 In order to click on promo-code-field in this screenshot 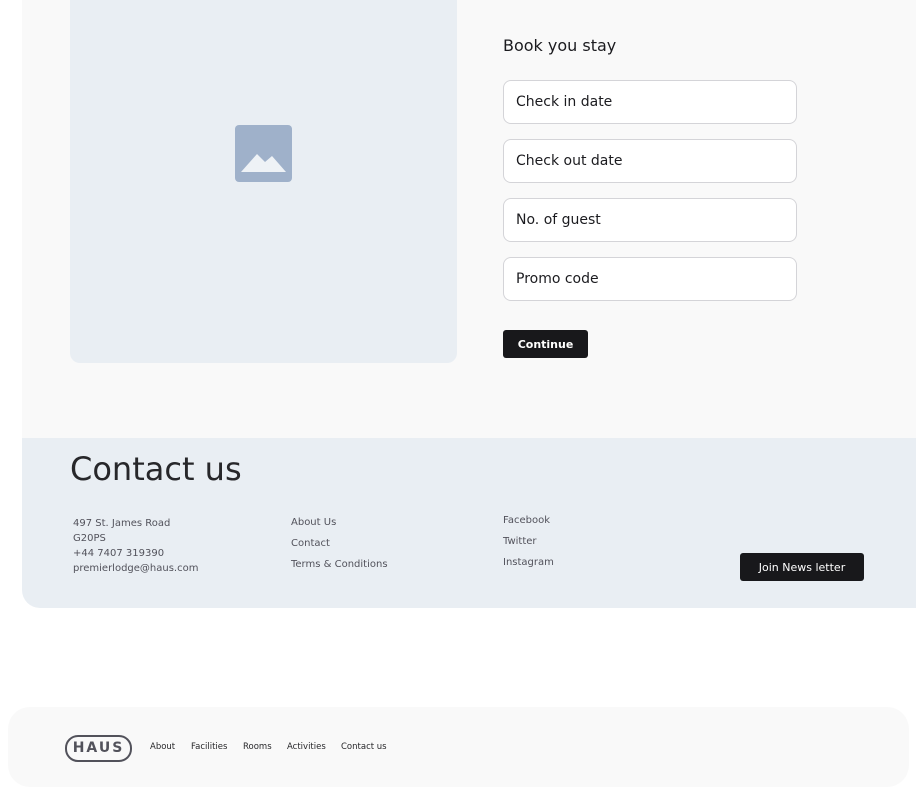, I will do `click(650, 279)`.